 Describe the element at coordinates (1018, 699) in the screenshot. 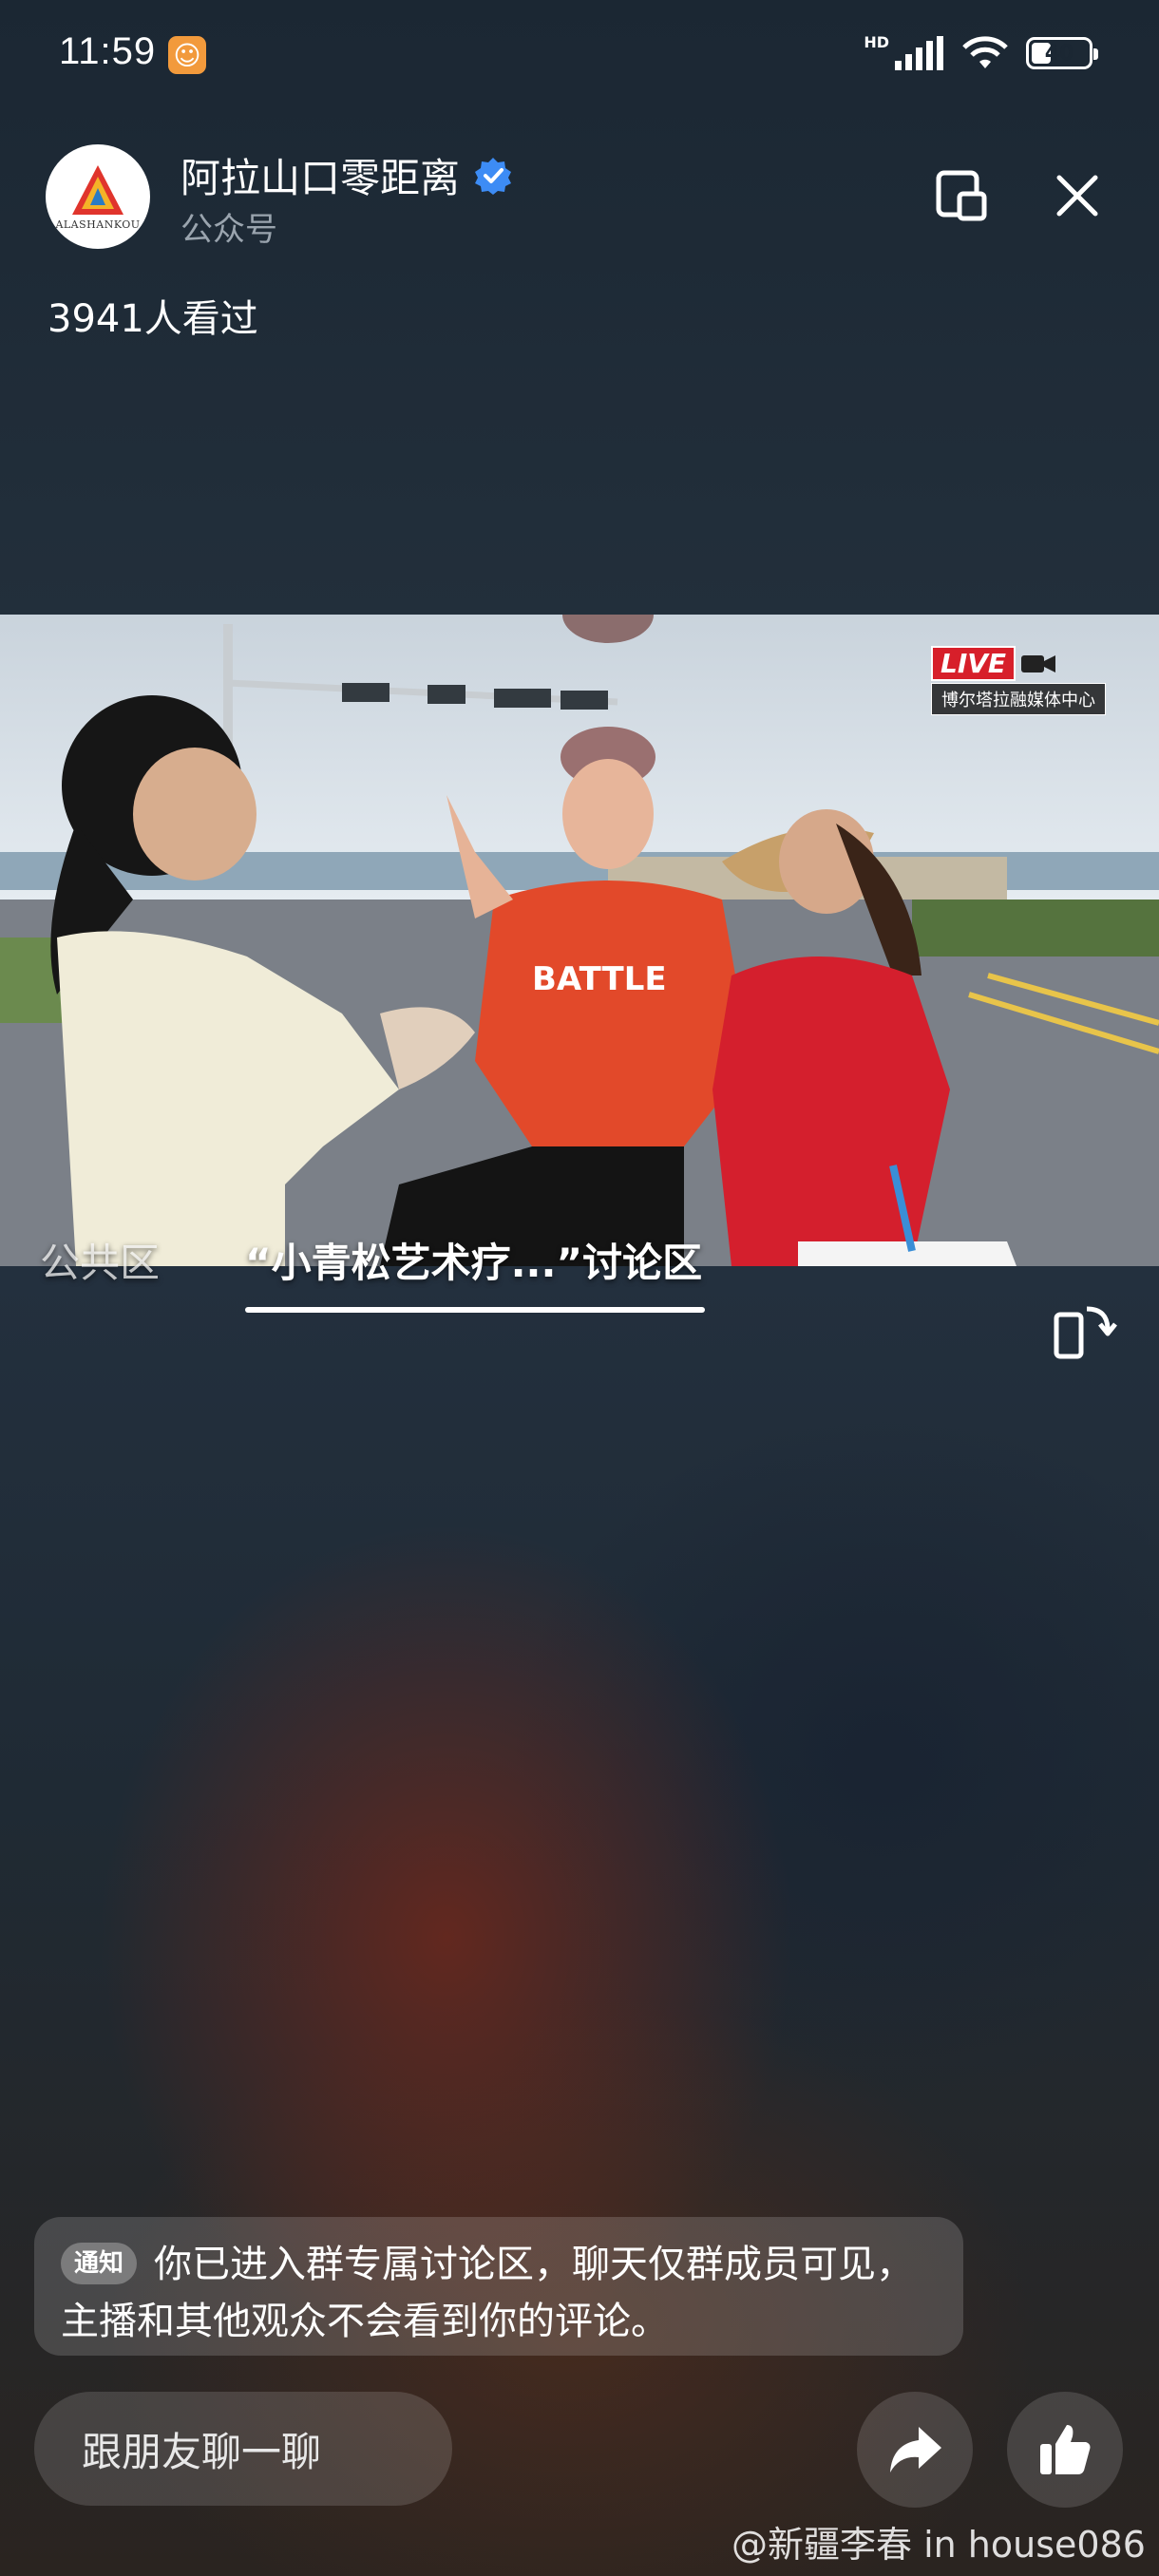

I see `live-source: 博尔塔拉融媒体中心` at that location.